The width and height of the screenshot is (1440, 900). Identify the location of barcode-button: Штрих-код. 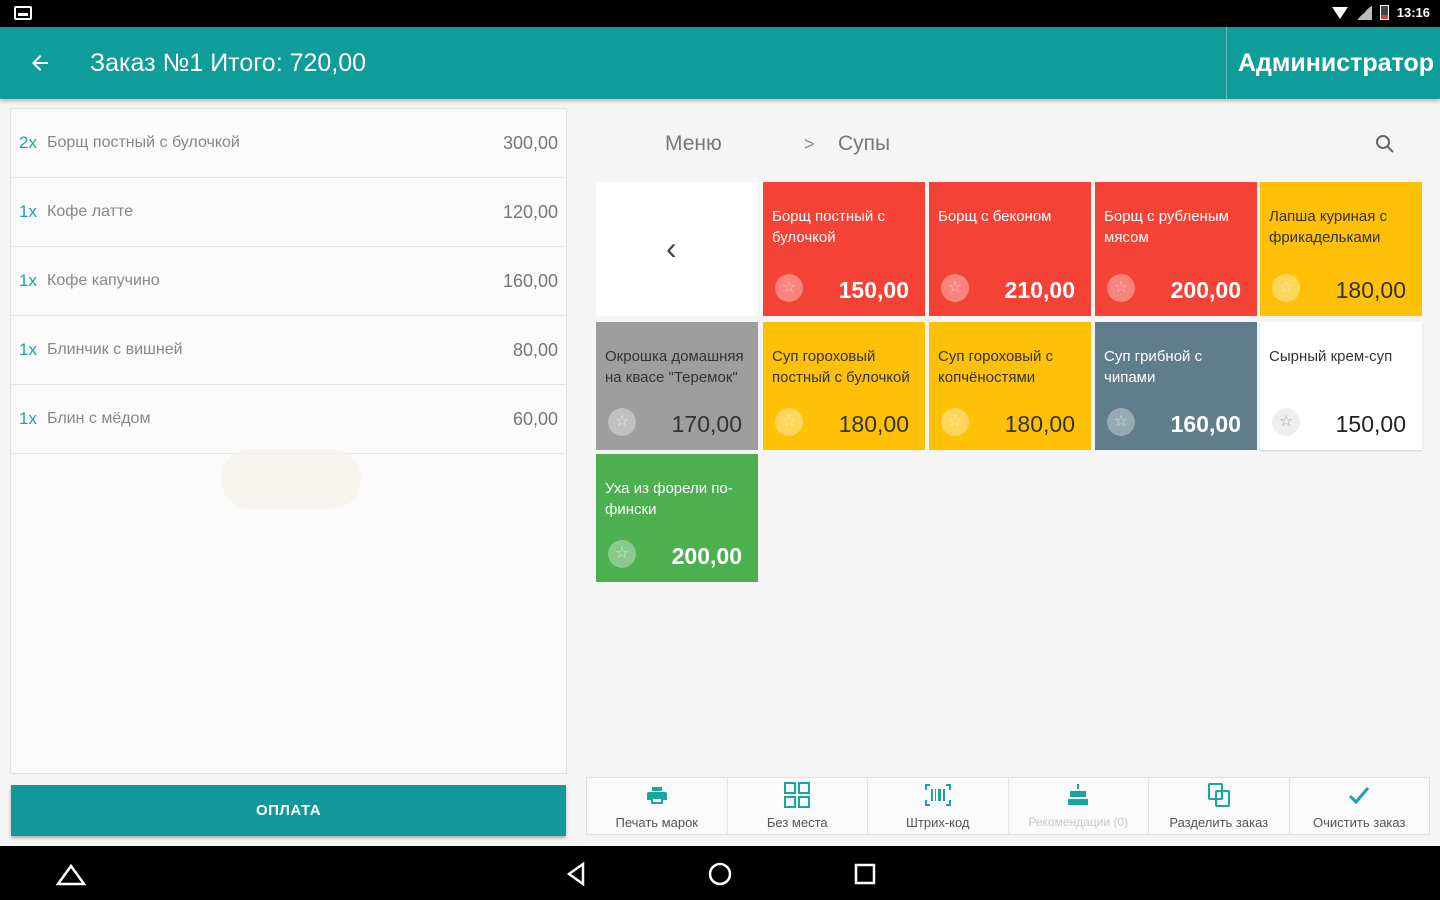
(938, 806).